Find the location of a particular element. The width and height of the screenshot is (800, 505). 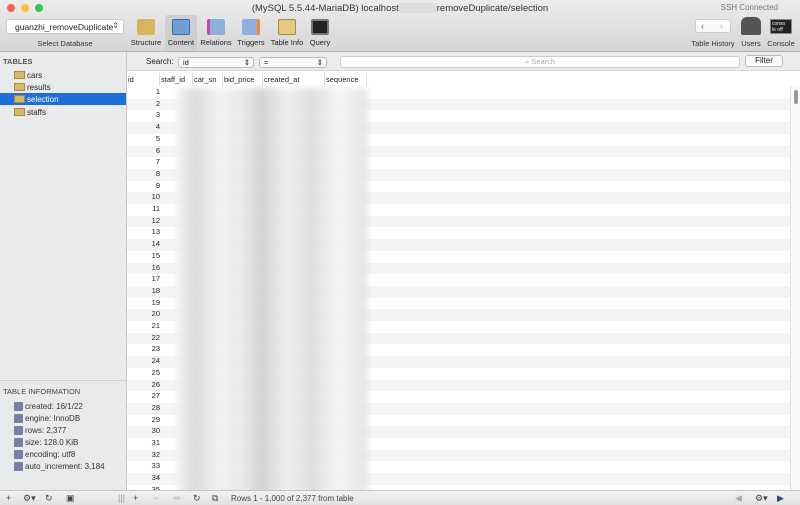

table-history-nav: ‹ › is located at coordinates (713, 26).